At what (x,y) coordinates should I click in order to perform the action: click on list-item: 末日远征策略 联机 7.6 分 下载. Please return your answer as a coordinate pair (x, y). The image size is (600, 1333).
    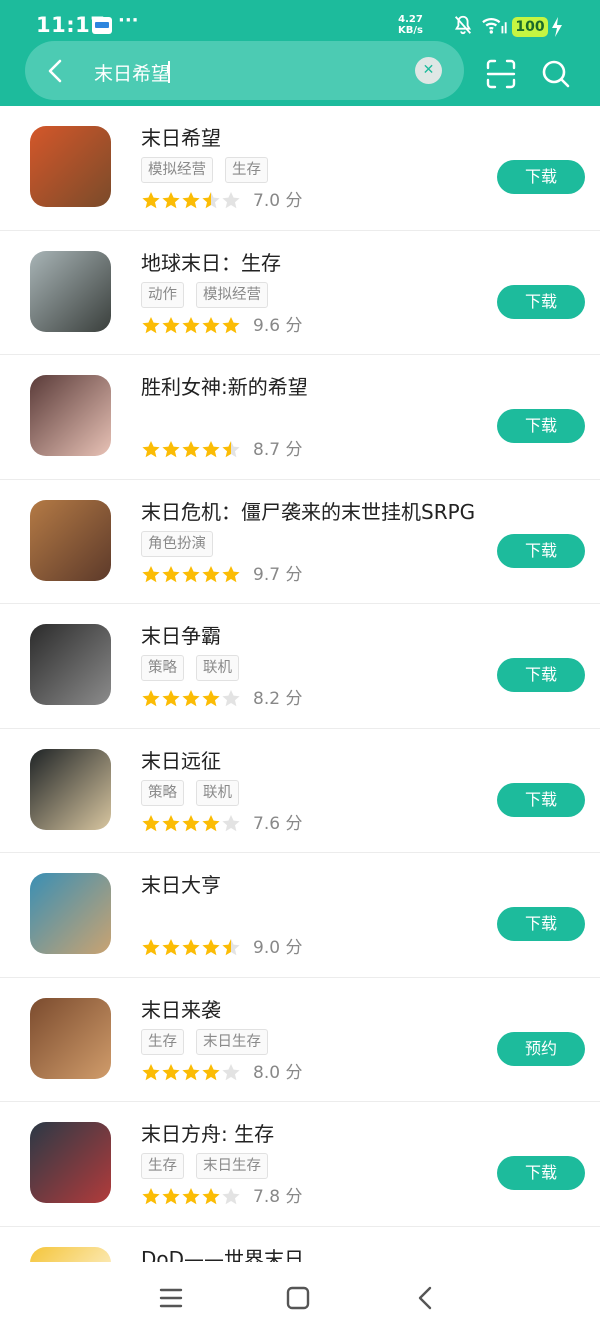
    Looking at the image, I should click on (300, 791).